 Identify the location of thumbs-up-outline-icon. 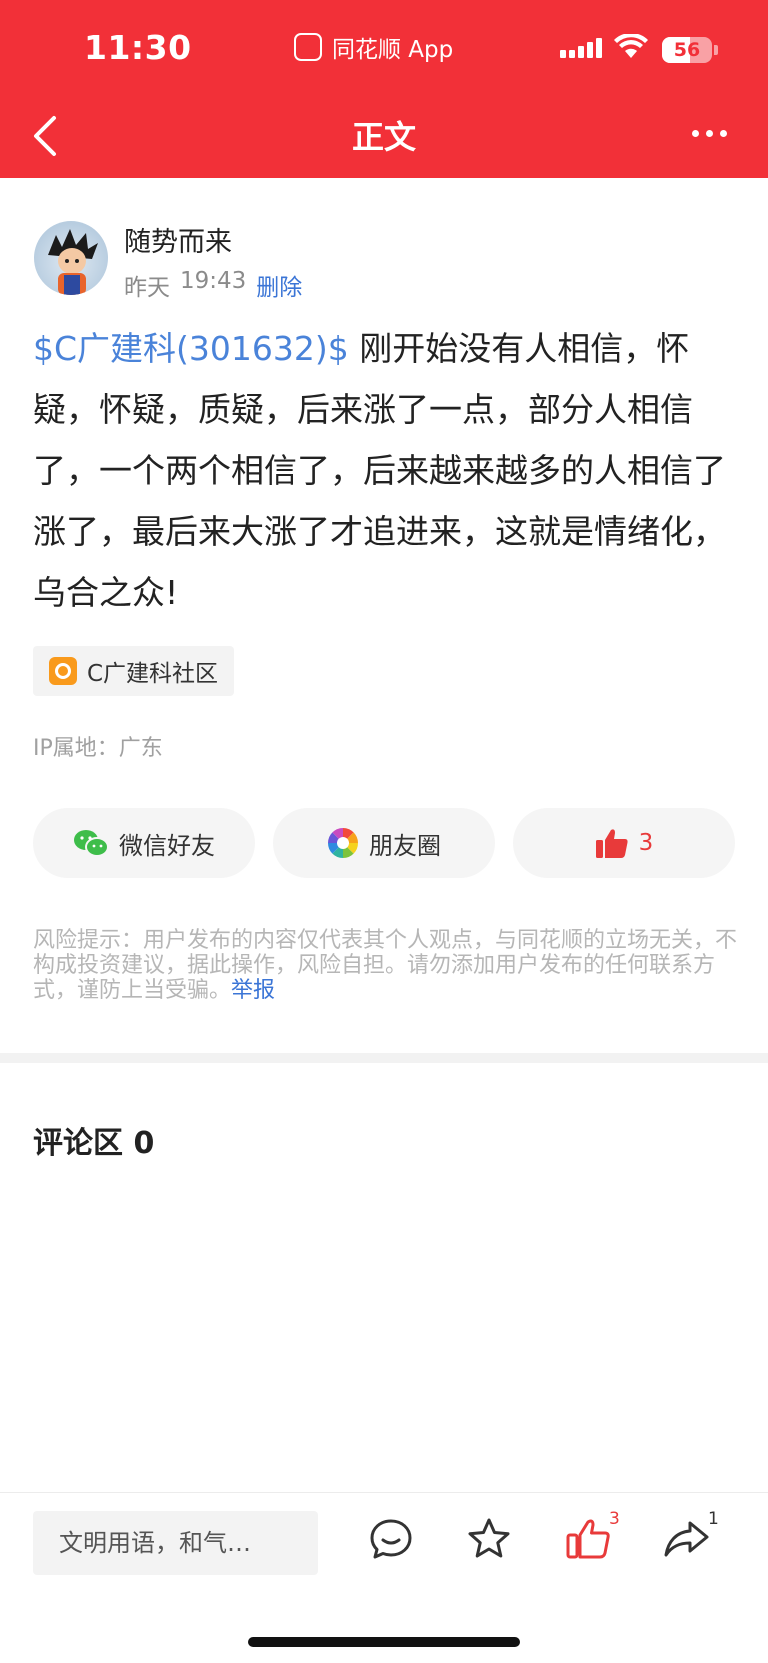
(588, 1539).